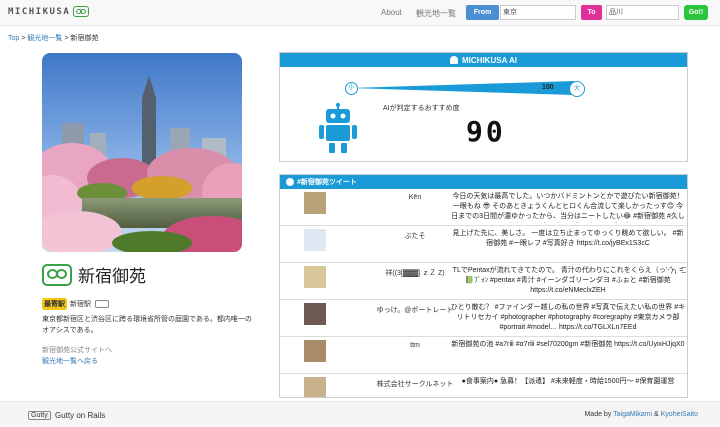 Image resolution: width=720 pixels, height=427 pixels. Describe the element at coordinates (598, 414) in the screenshot. I see `made-by-label: Made by` at that location.